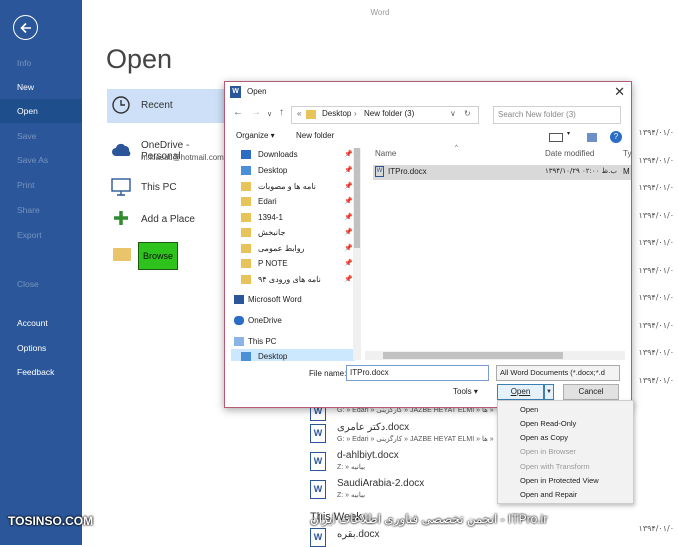 Image resolution: width=678 pixels, height=547 pixels. What do you see at coordinates (169, 189) in the screenshot?
I see `place-this-pc: This PC` at bounding box center [169, 189].